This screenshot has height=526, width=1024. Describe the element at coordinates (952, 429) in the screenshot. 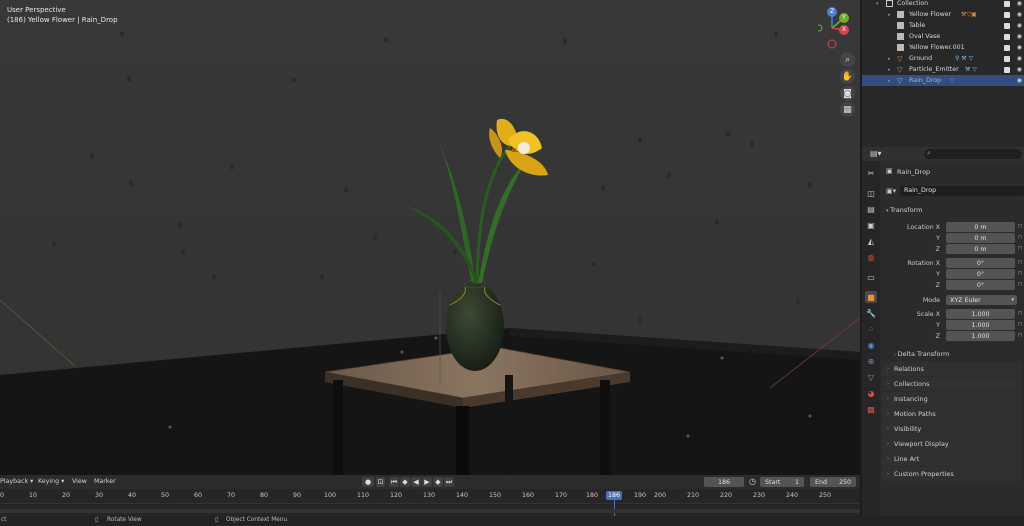

I see `panel-visibility: › Visibility` at that location.